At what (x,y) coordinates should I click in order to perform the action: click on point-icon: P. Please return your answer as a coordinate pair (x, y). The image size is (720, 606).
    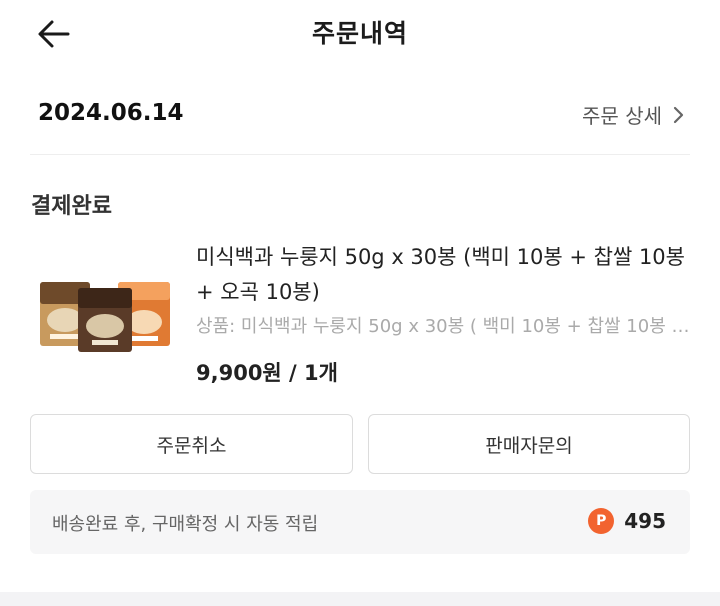
    Looking at the image, I should click on (601, 521).